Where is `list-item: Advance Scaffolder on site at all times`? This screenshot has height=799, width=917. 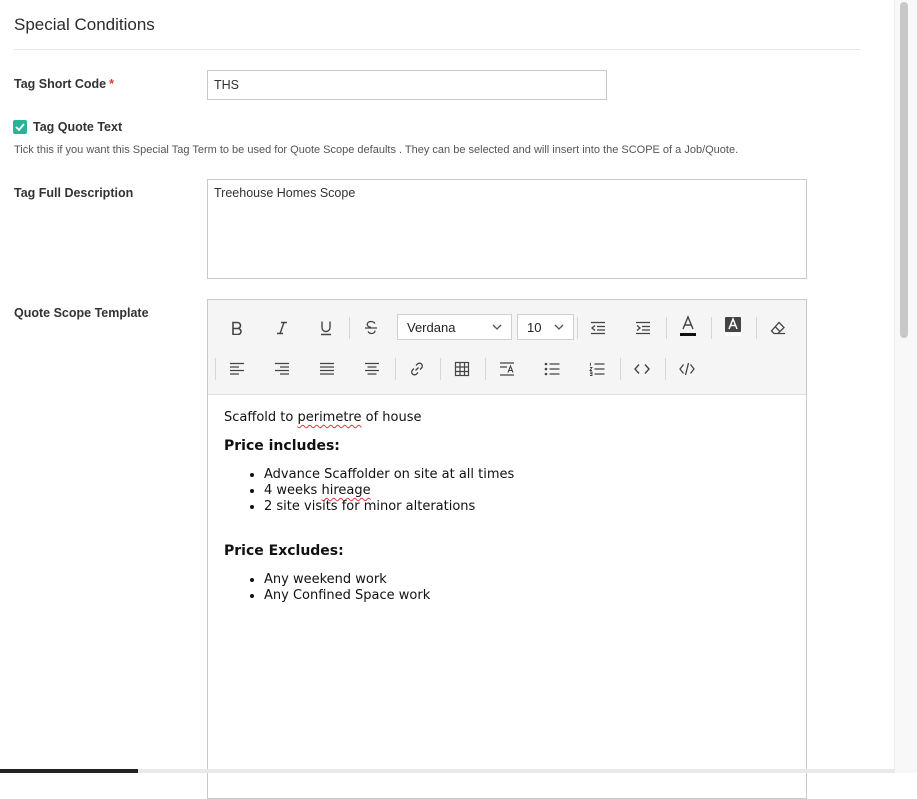 list-item: Advance Scaffolder on site at all times is located at coordinates (524, 475).